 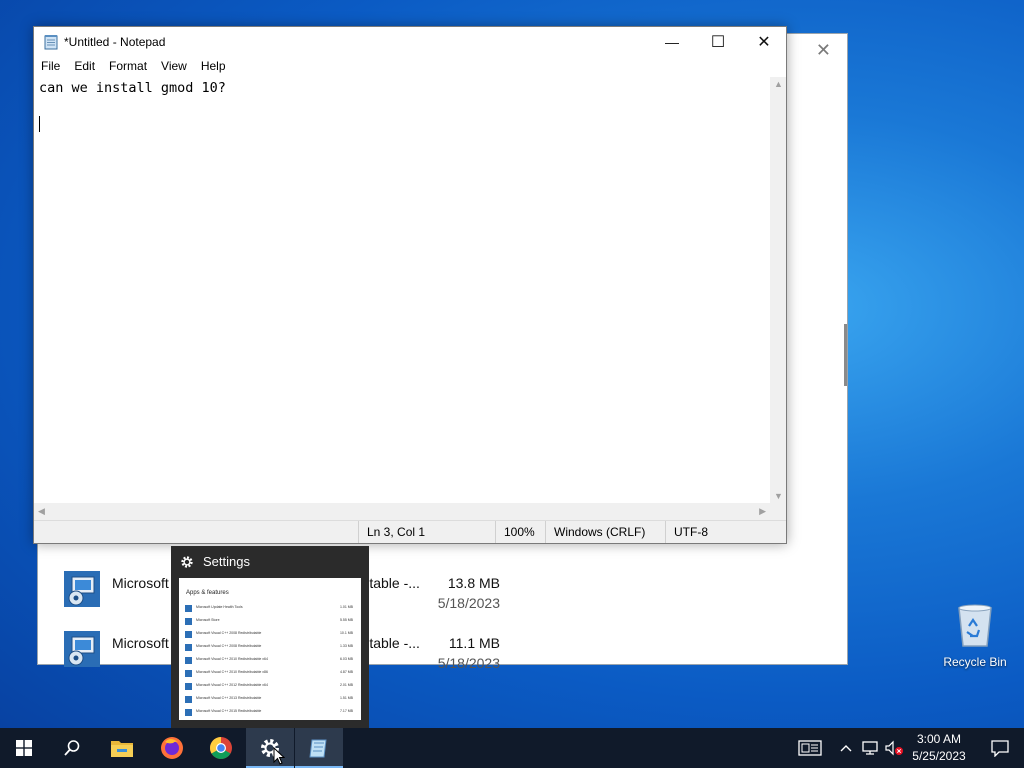 What do you see at coordinates (764, 42) in the screenshot?
I see `close-button: ✕` at bounding box center [764, 42].